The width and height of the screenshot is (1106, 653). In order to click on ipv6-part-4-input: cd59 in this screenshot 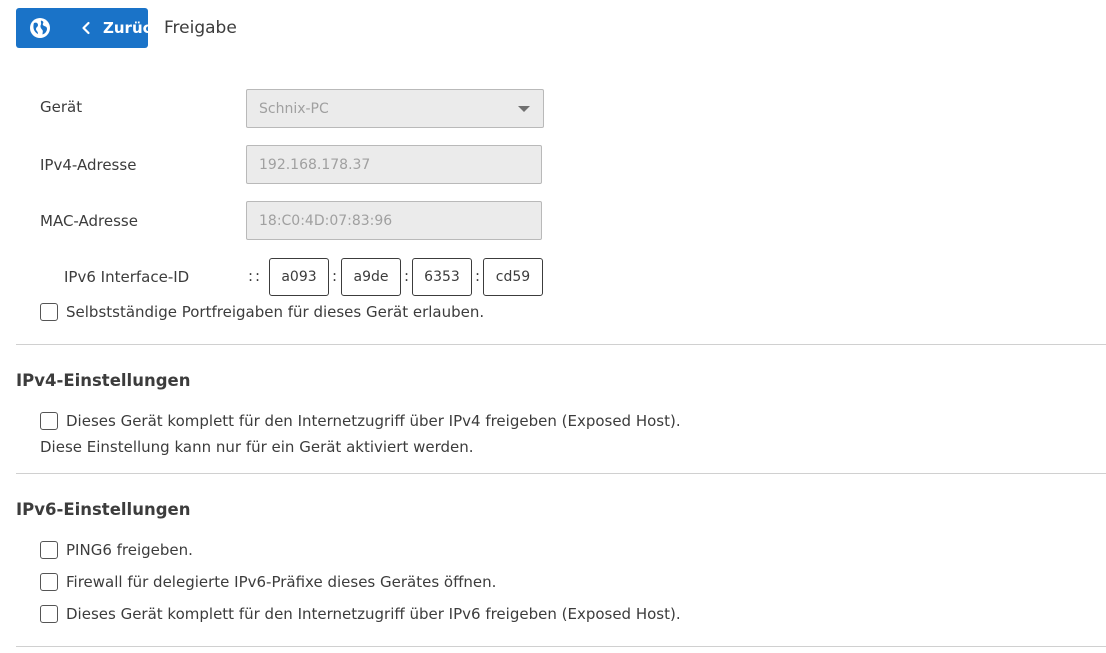, I will do `click(513, 277)`.